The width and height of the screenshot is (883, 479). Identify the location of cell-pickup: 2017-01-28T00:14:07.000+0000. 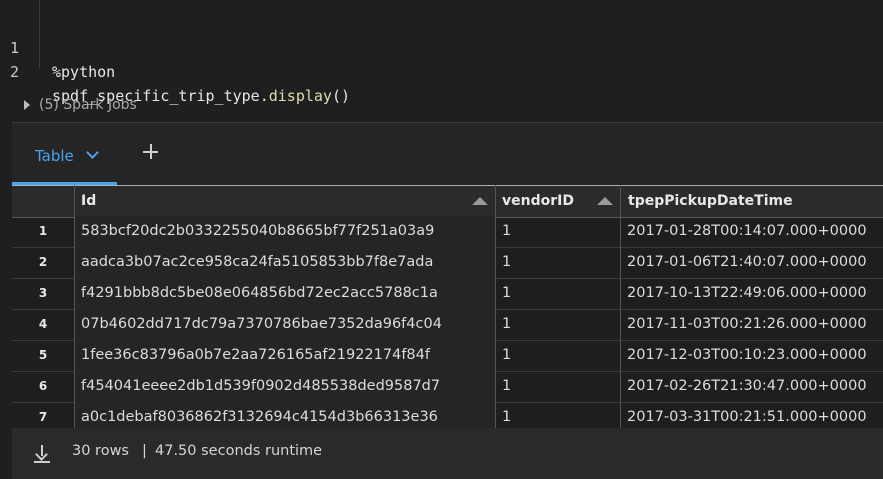
(755, 231).